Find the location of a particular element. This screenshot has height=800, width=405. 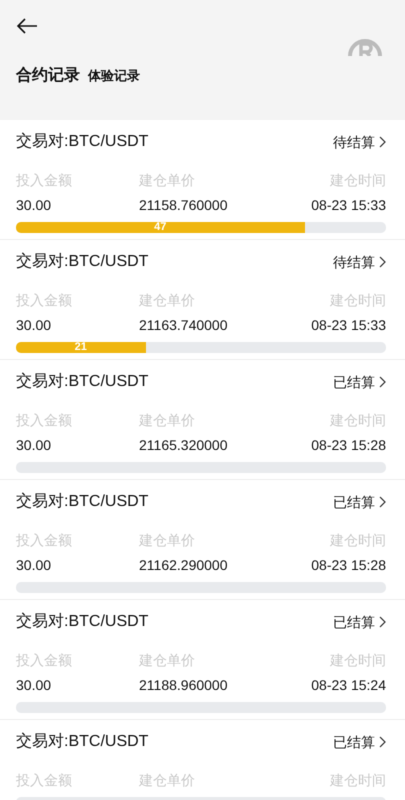

countdown-text: 21 is located at coordinates (80, 347).